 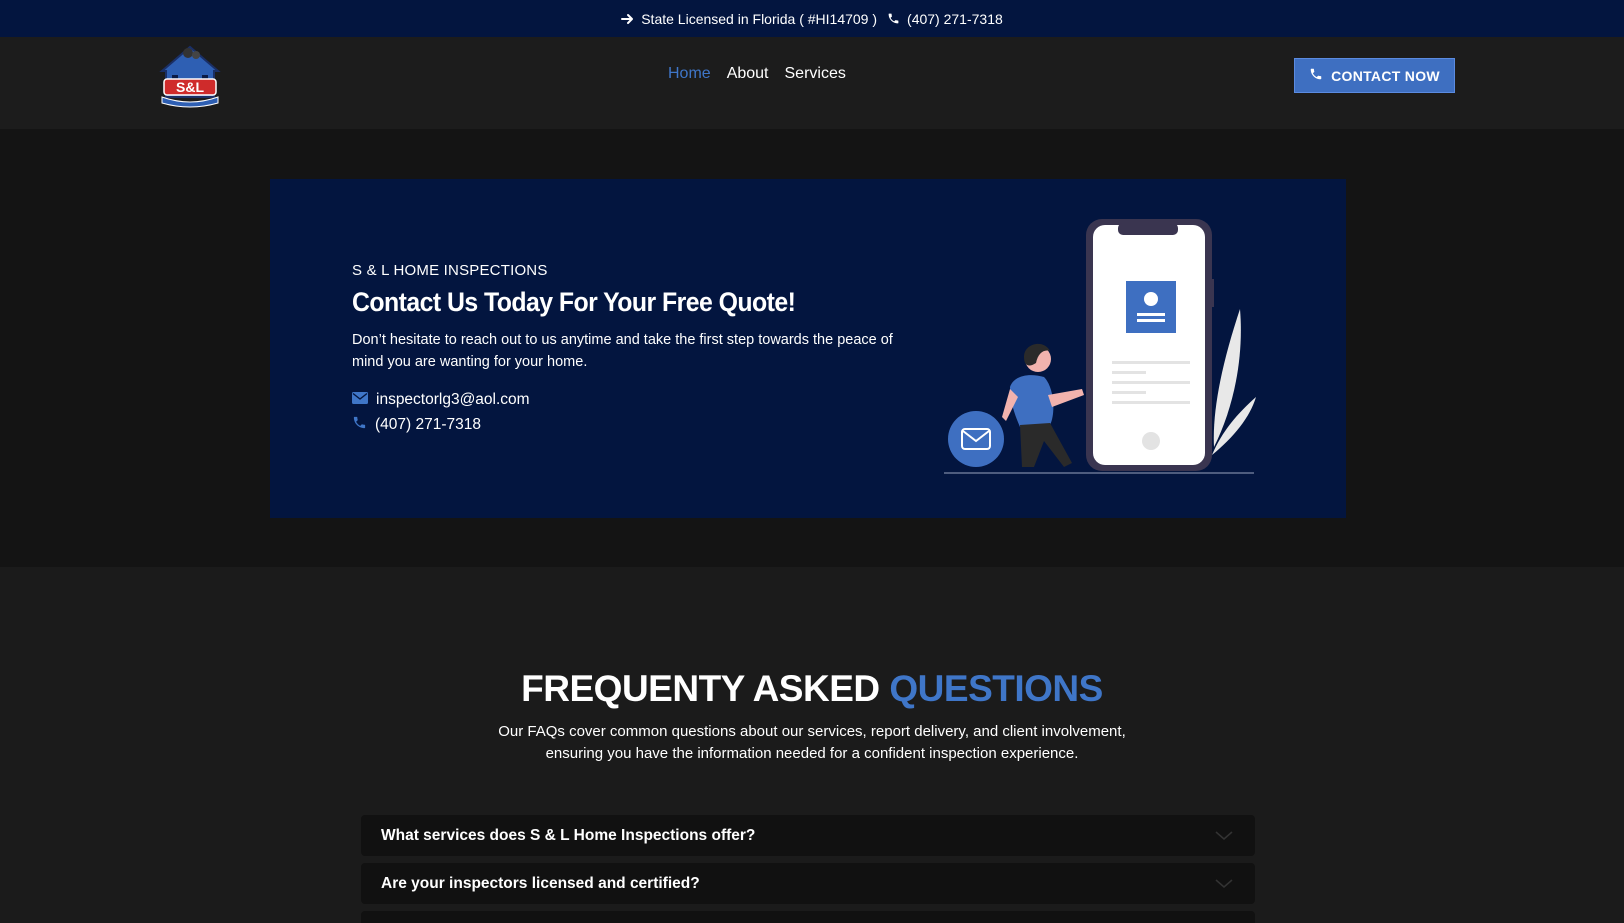 What do you see at coordinates (955, 18) in the screenshot?
I see `topbar-phone-text: (407) 271-7318` at bounding box center [955, 18].